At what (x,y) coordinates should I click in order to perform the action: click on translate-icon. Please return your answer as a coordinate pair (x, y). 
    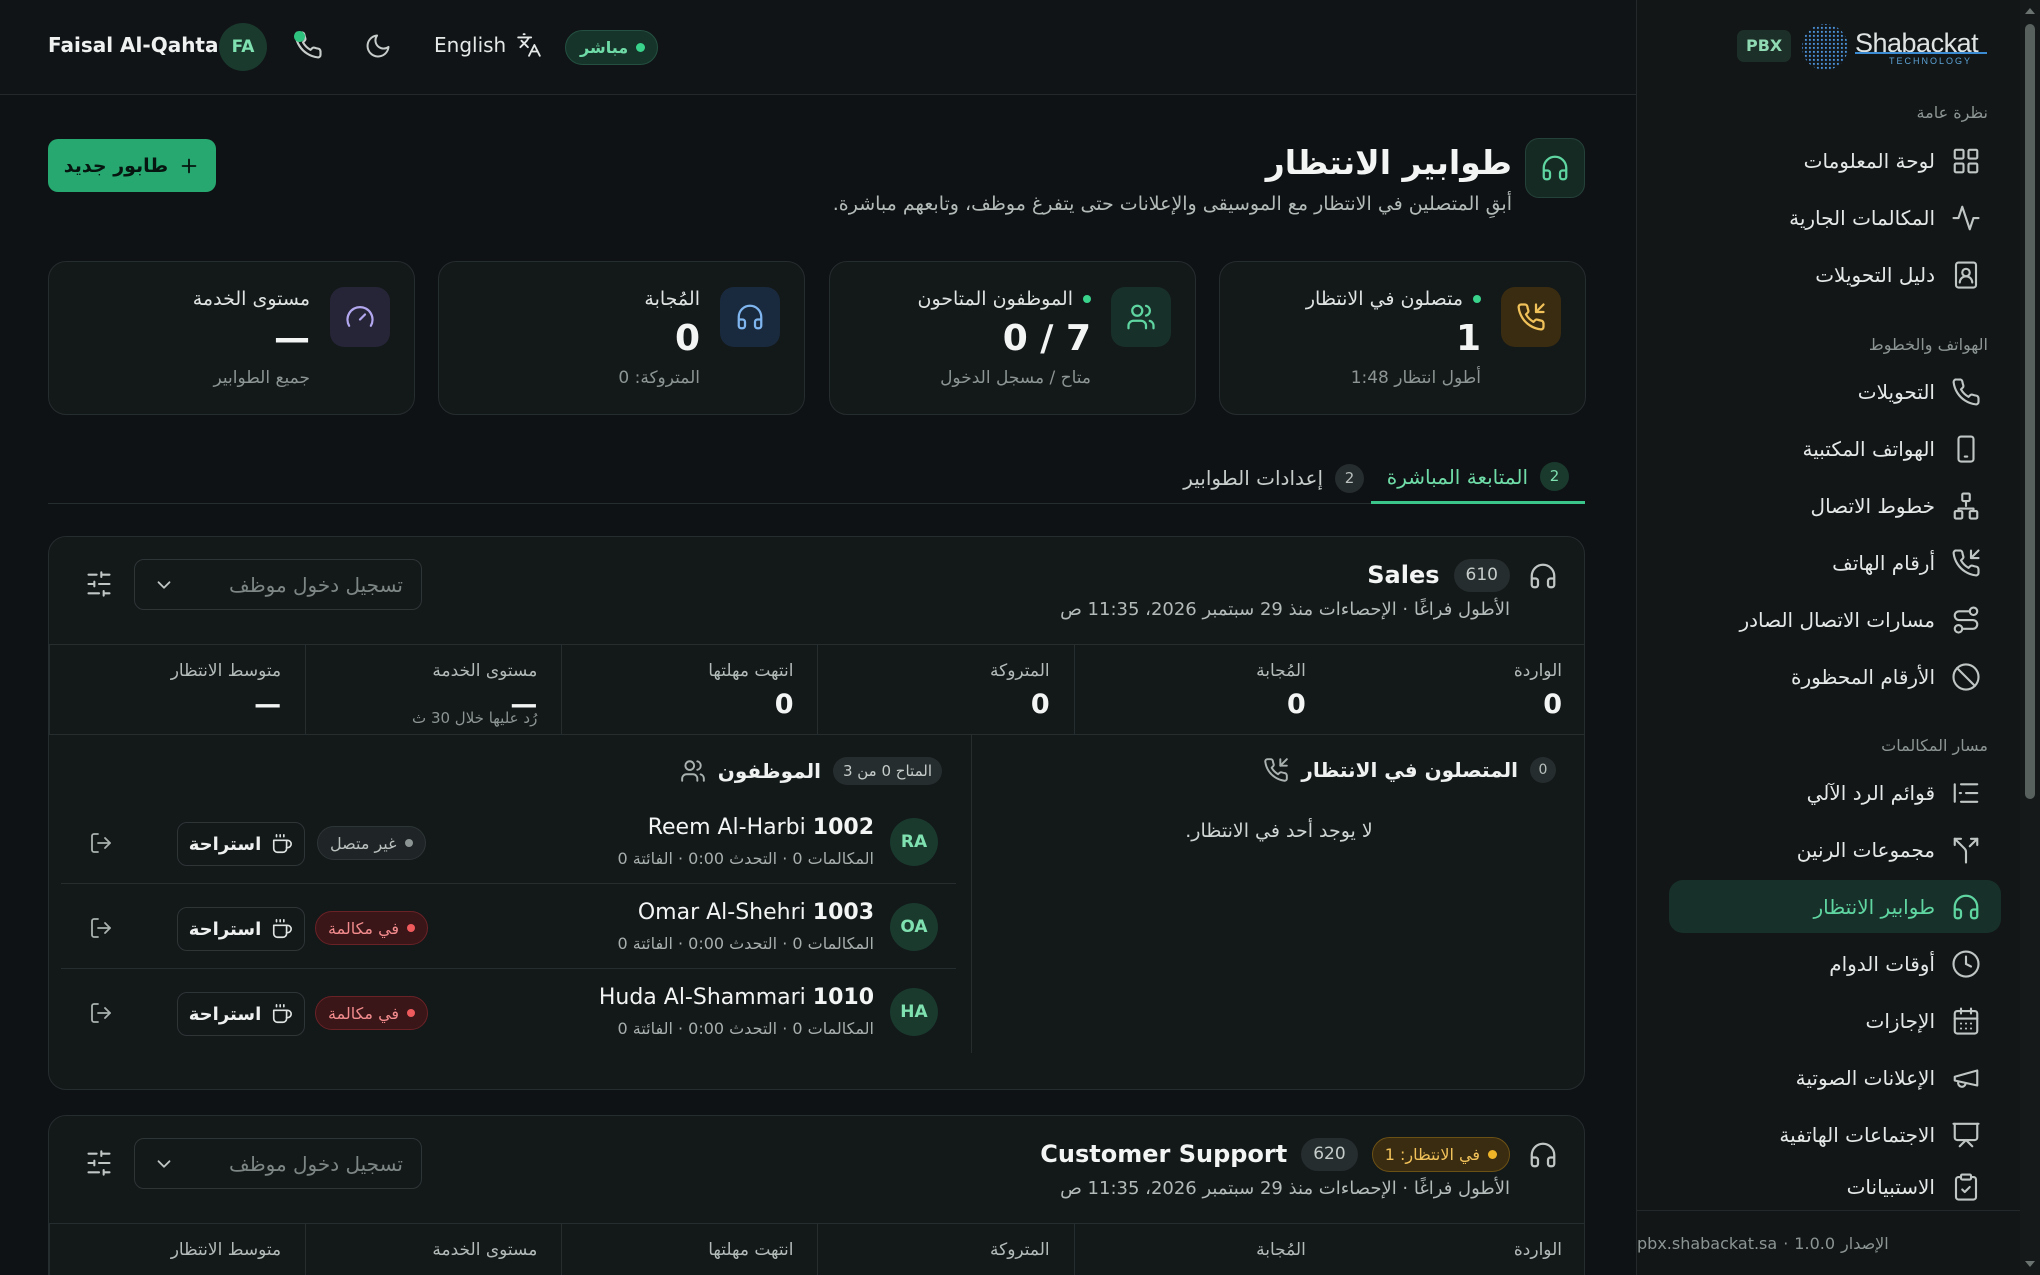
    Looking at the image, I should click on (529, 45).